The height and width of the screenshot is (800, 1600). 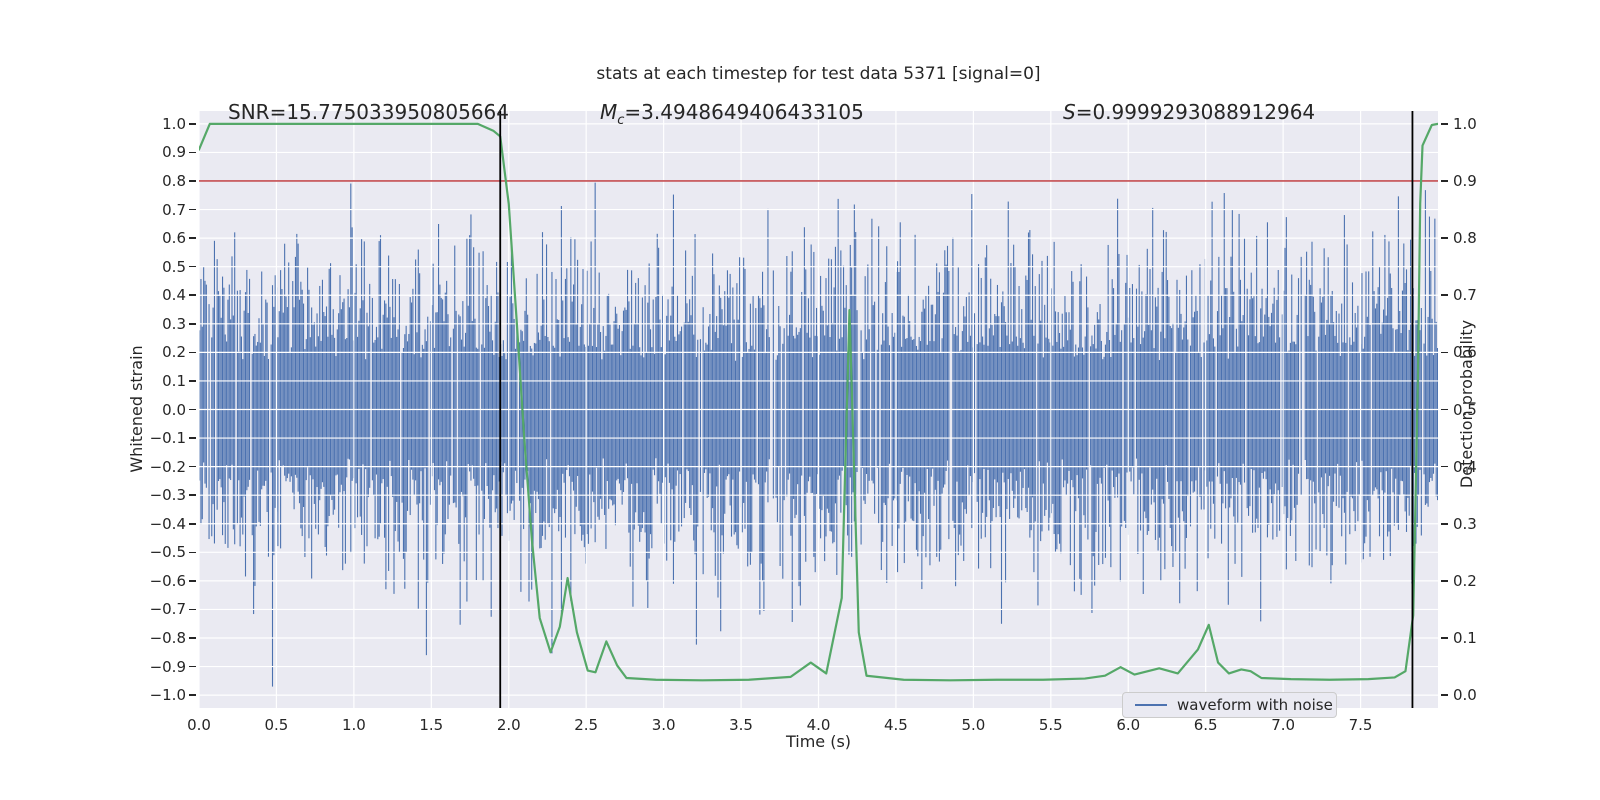 I want to click on annotation-chirp-mass: Mc=3.4948649406433105, so click(x=732, y=114).